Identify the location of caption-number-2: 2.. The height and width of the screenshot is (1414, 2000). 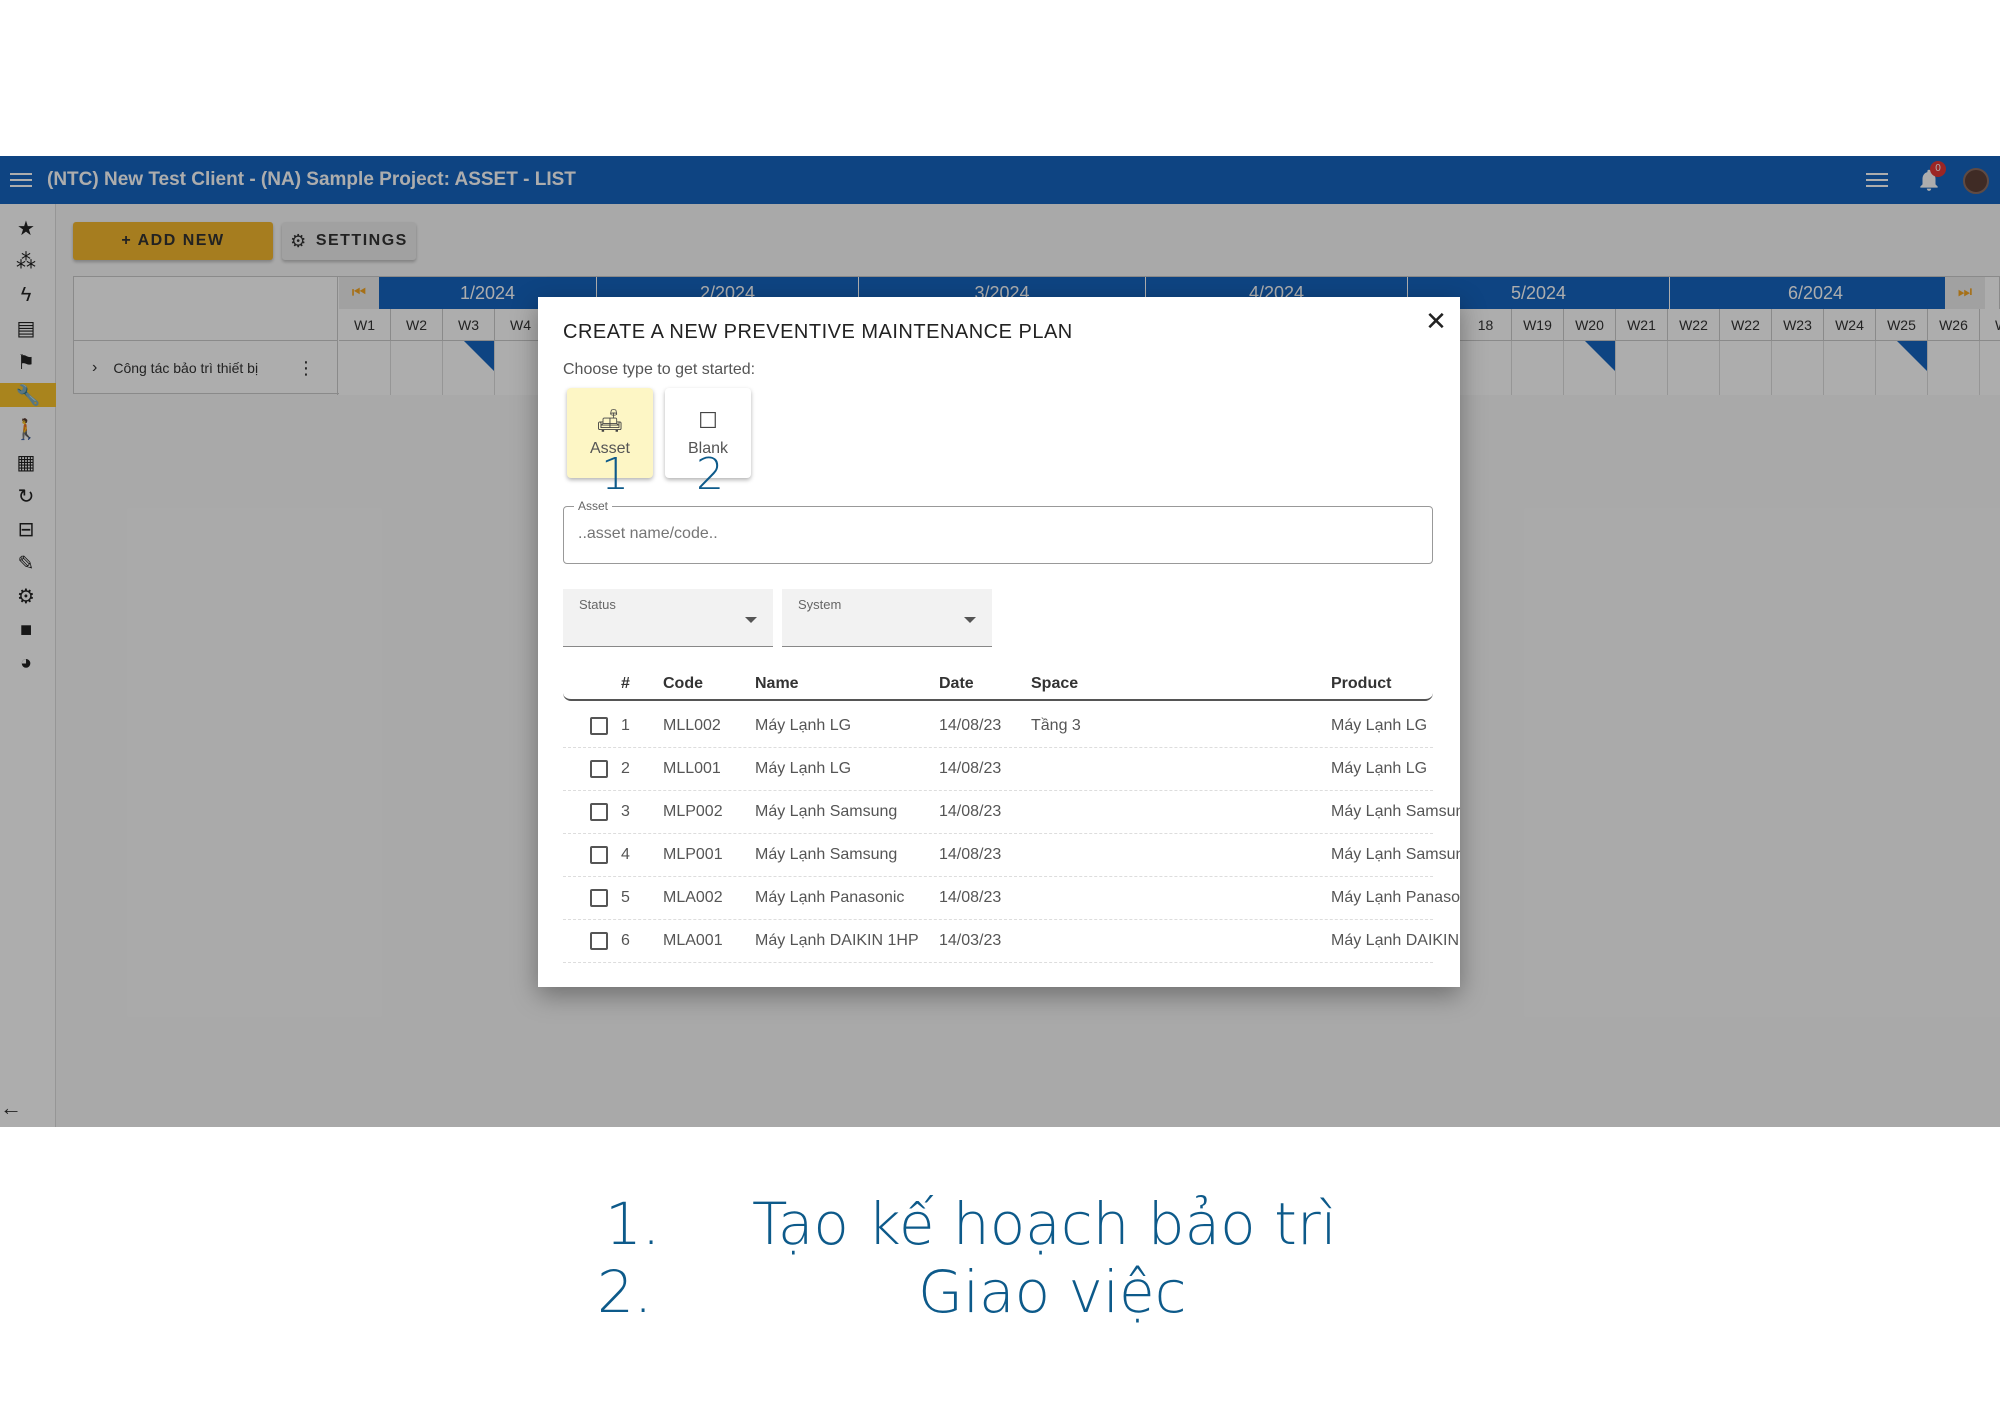
(625, 1292).